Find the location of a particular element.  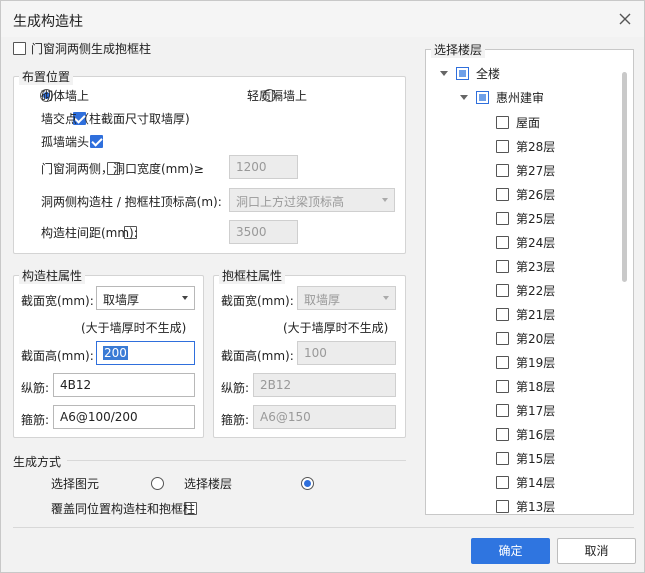

column-props-title: 构造柱属性 is located at coordinates (52, 275).